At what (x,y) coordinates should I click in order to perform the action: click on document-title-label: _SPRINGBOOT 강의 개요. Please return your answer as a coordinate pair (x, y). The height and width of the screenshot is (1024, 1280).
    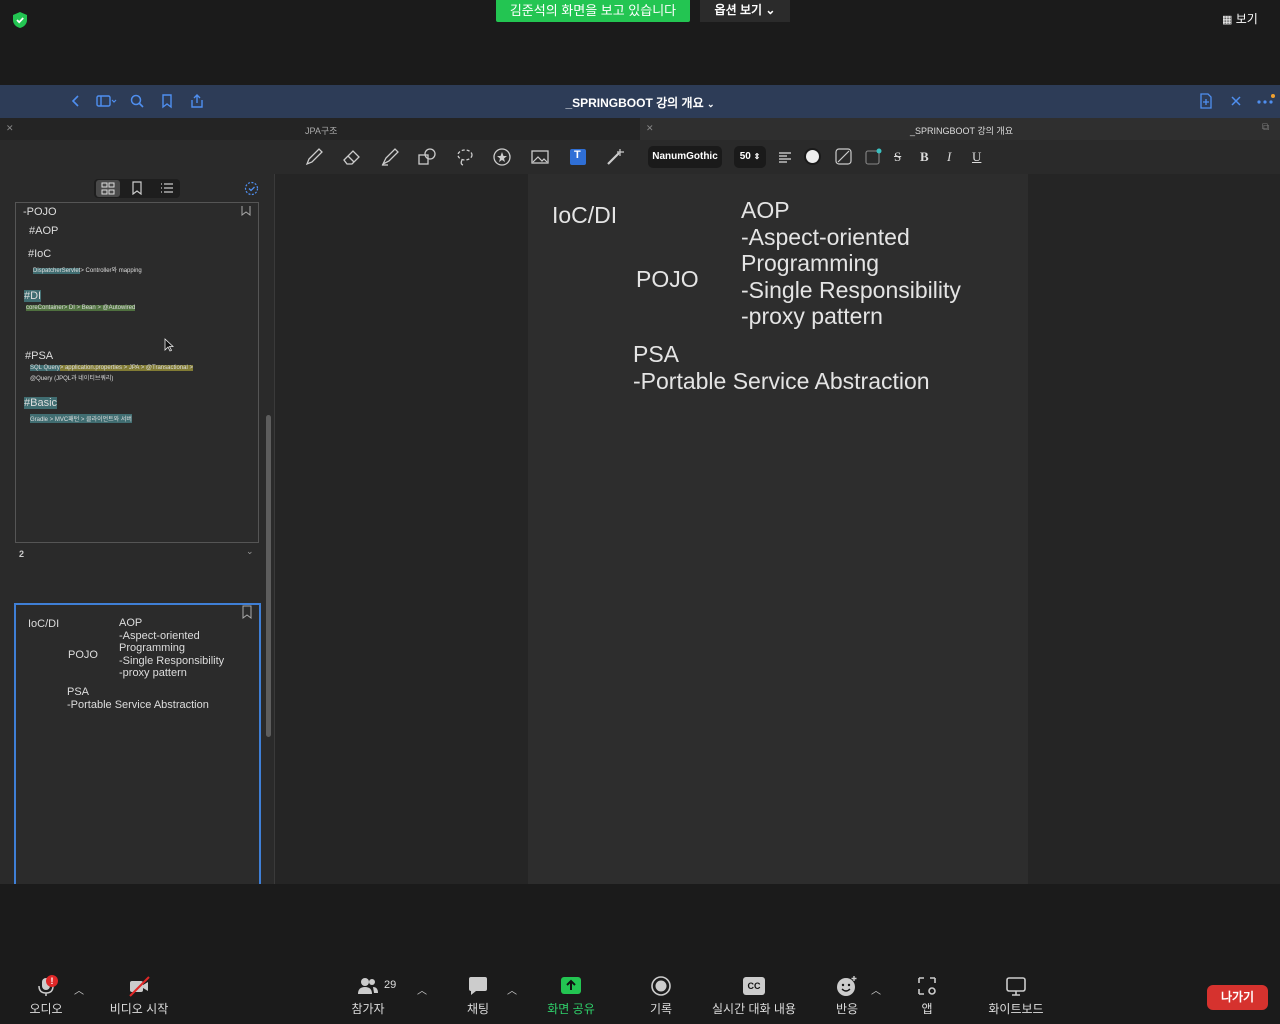
    Looking at the image, I should click on (634, 103).